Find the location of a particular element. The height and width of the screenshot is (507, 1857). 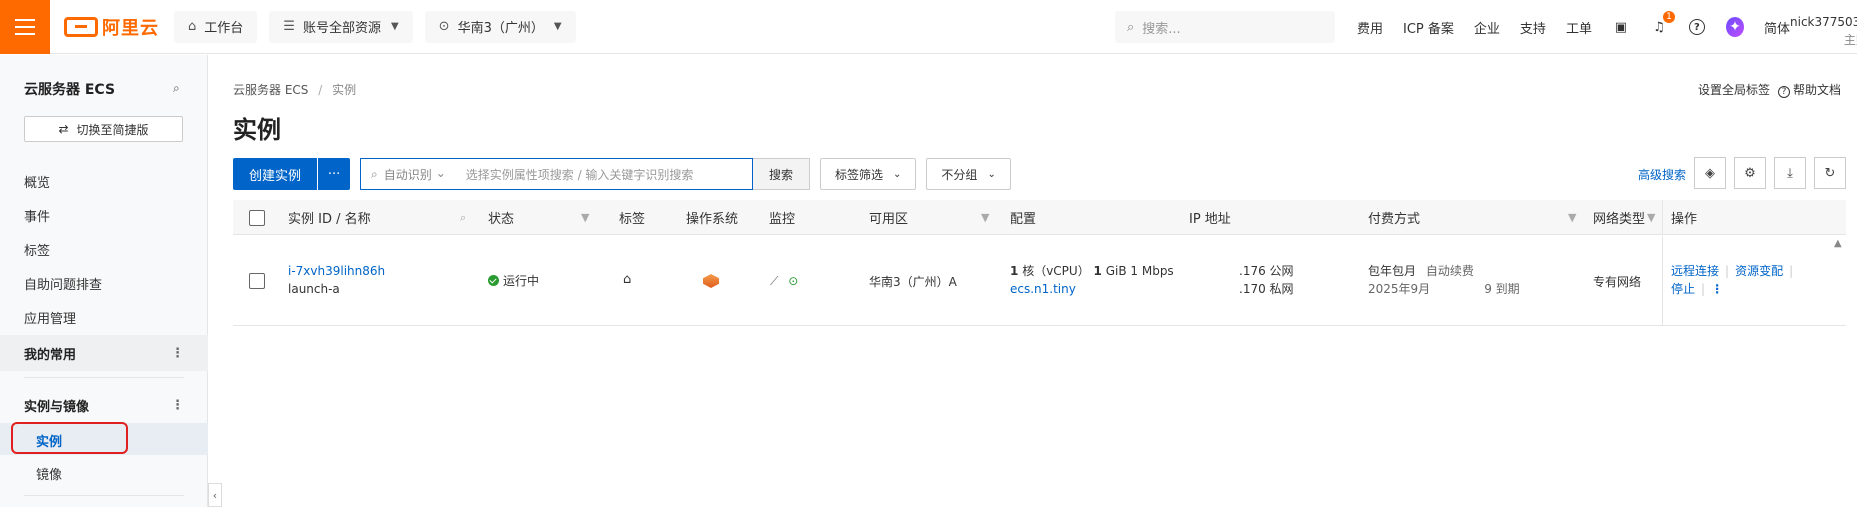

user-menu: nick3775034 主账 is located at coordinates (1823, 31).